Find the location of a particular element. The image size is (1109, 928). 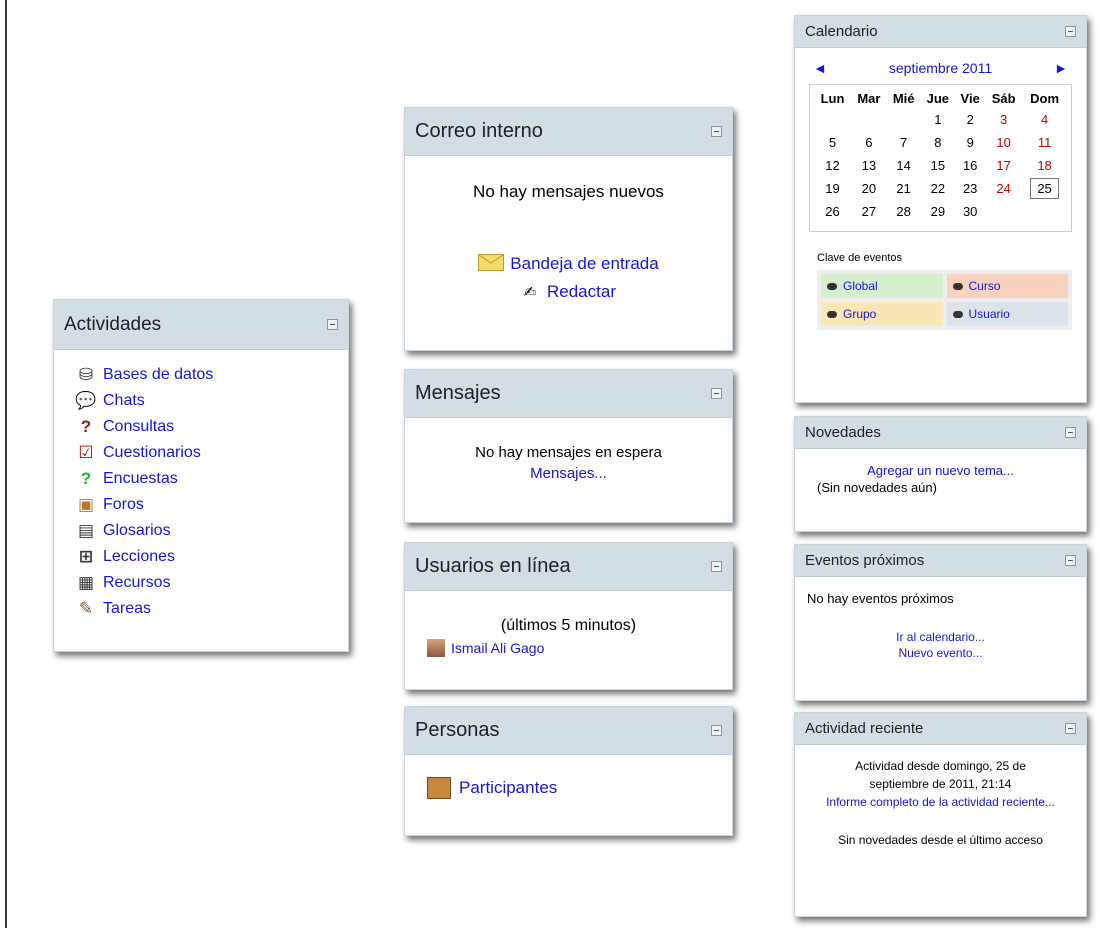

calendar-day: 6 is located at coordinates (869, 142).